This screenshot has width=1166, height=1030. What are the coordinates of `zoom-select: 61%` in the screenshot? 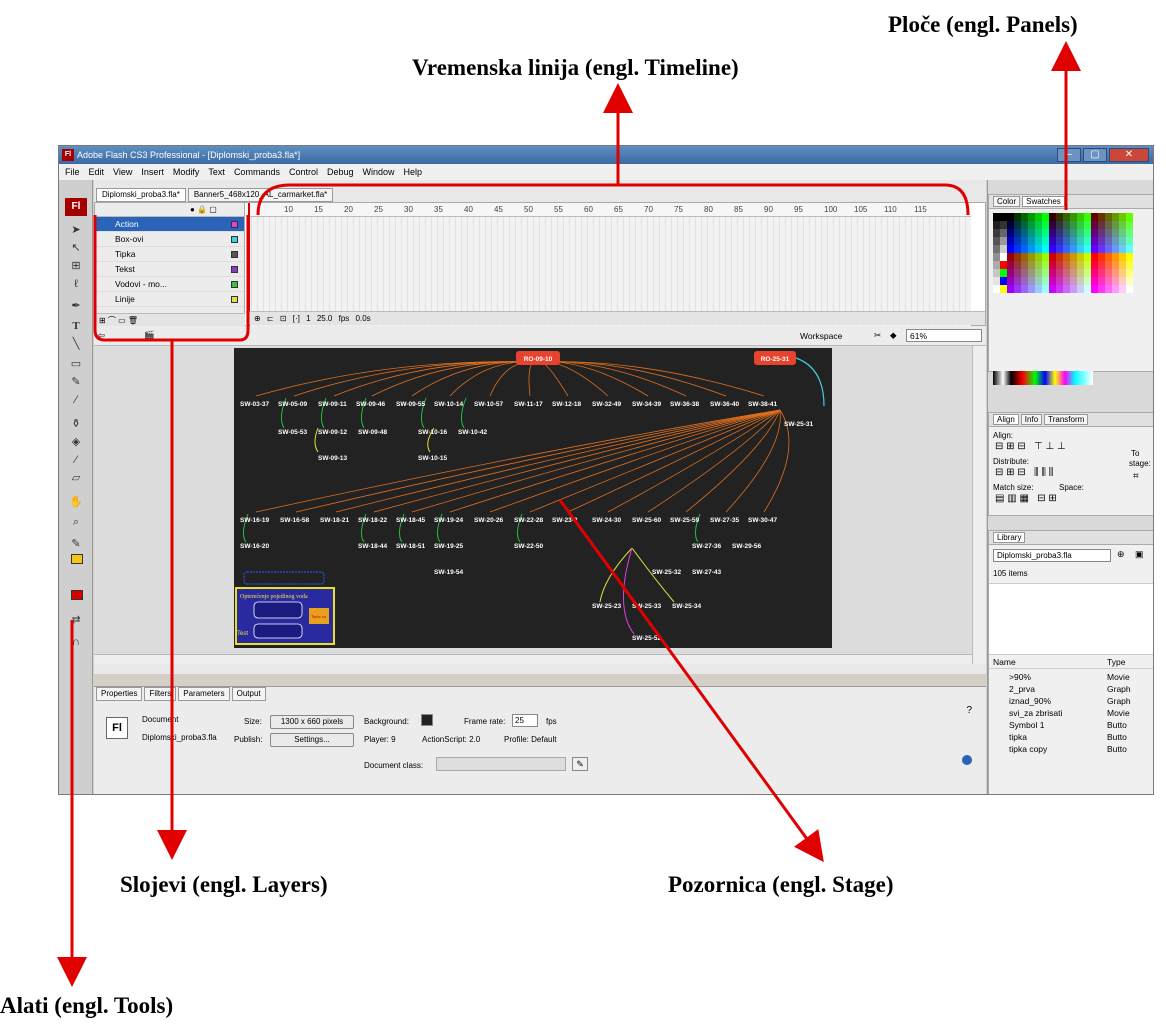 It's located at (944, 335).